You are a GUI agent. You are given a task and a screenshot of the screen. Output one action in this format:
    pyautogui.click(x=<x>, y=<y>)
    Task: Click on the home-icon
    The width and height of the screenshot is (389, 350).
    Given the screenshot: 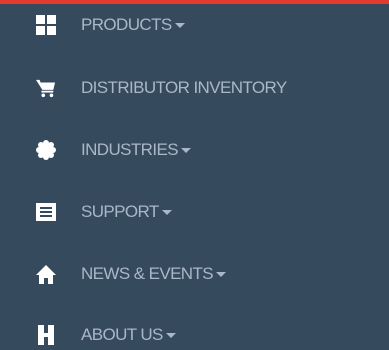 What is the action you would take?
    pyautogui.click(x=46, y=274)
    